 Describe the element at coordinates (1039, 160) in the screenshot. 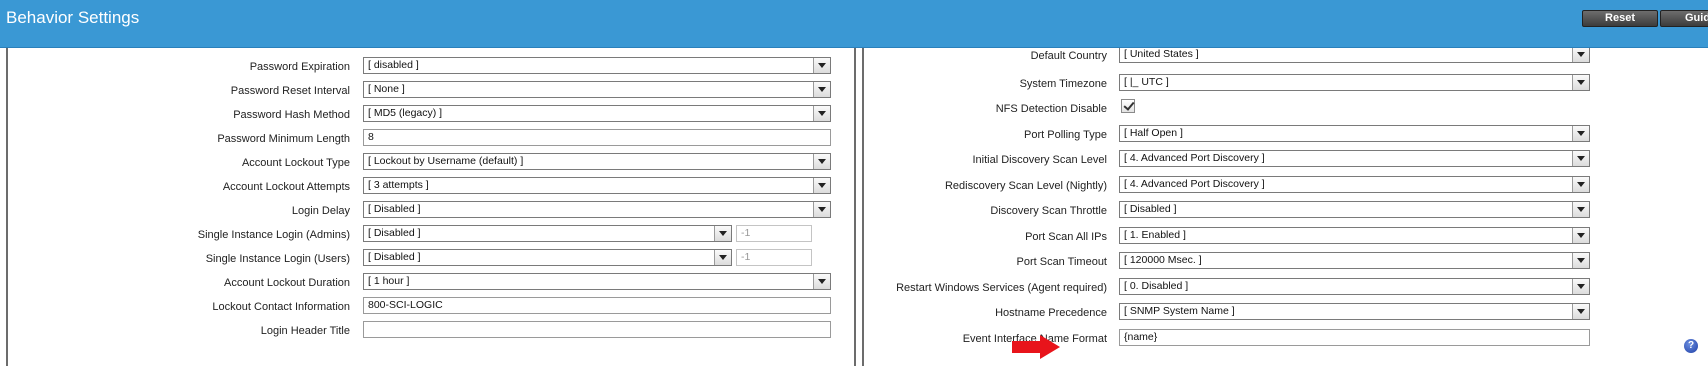

I see `setting-label: Initial Discovery Scan Level` at that location.